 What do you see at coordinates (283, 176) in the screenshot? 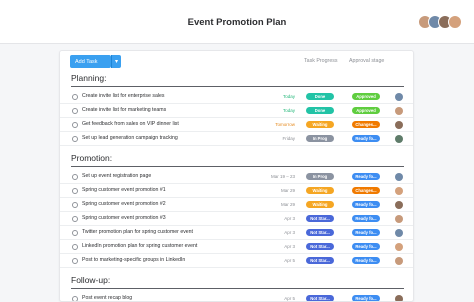
I see `task-due-date: Mar 19 – 23` at bounding box center [283, 176].